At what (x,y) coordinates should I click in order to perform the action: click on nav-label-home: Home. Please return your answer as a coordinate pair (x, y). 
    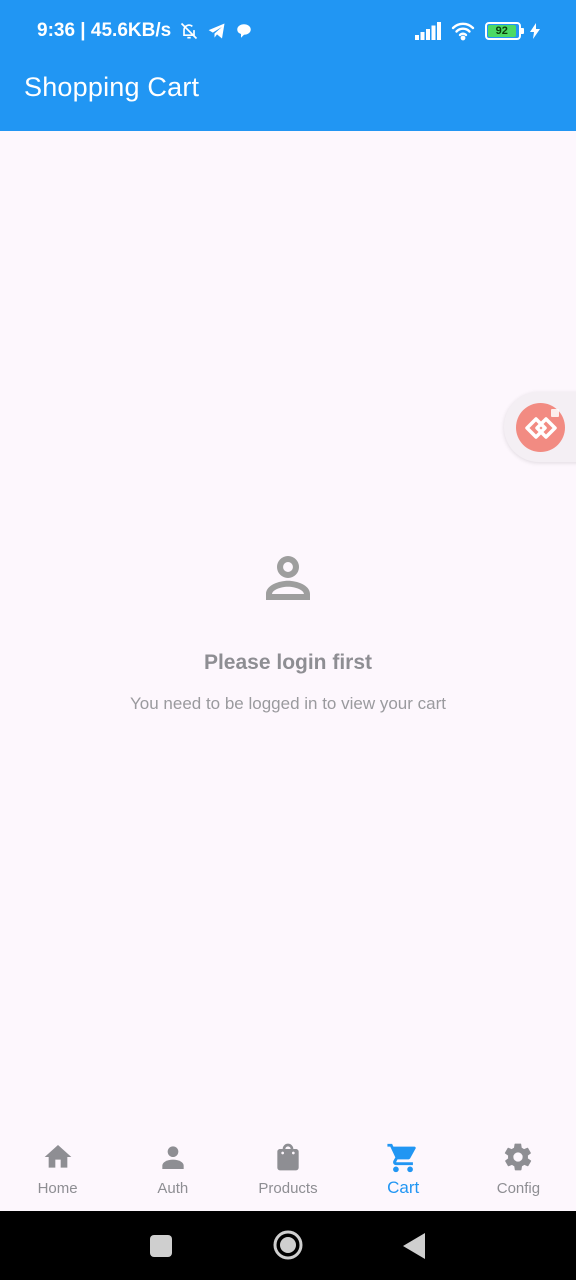
    Looking at the image, I should click on (57, 1188).